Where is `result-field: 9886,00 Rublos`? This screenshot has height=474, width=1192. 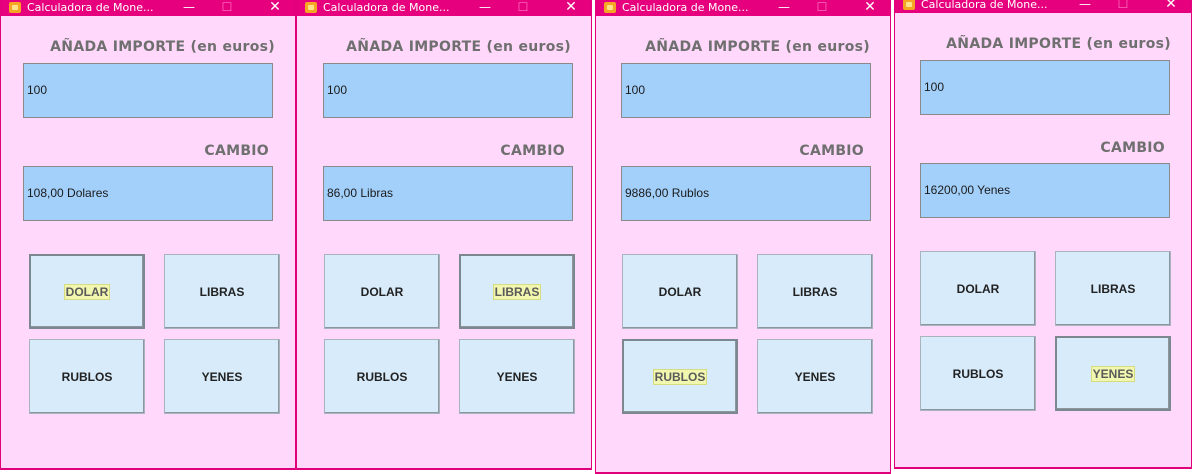
result-field: 9886,00 Rublos is located at coordinates (746, 193).